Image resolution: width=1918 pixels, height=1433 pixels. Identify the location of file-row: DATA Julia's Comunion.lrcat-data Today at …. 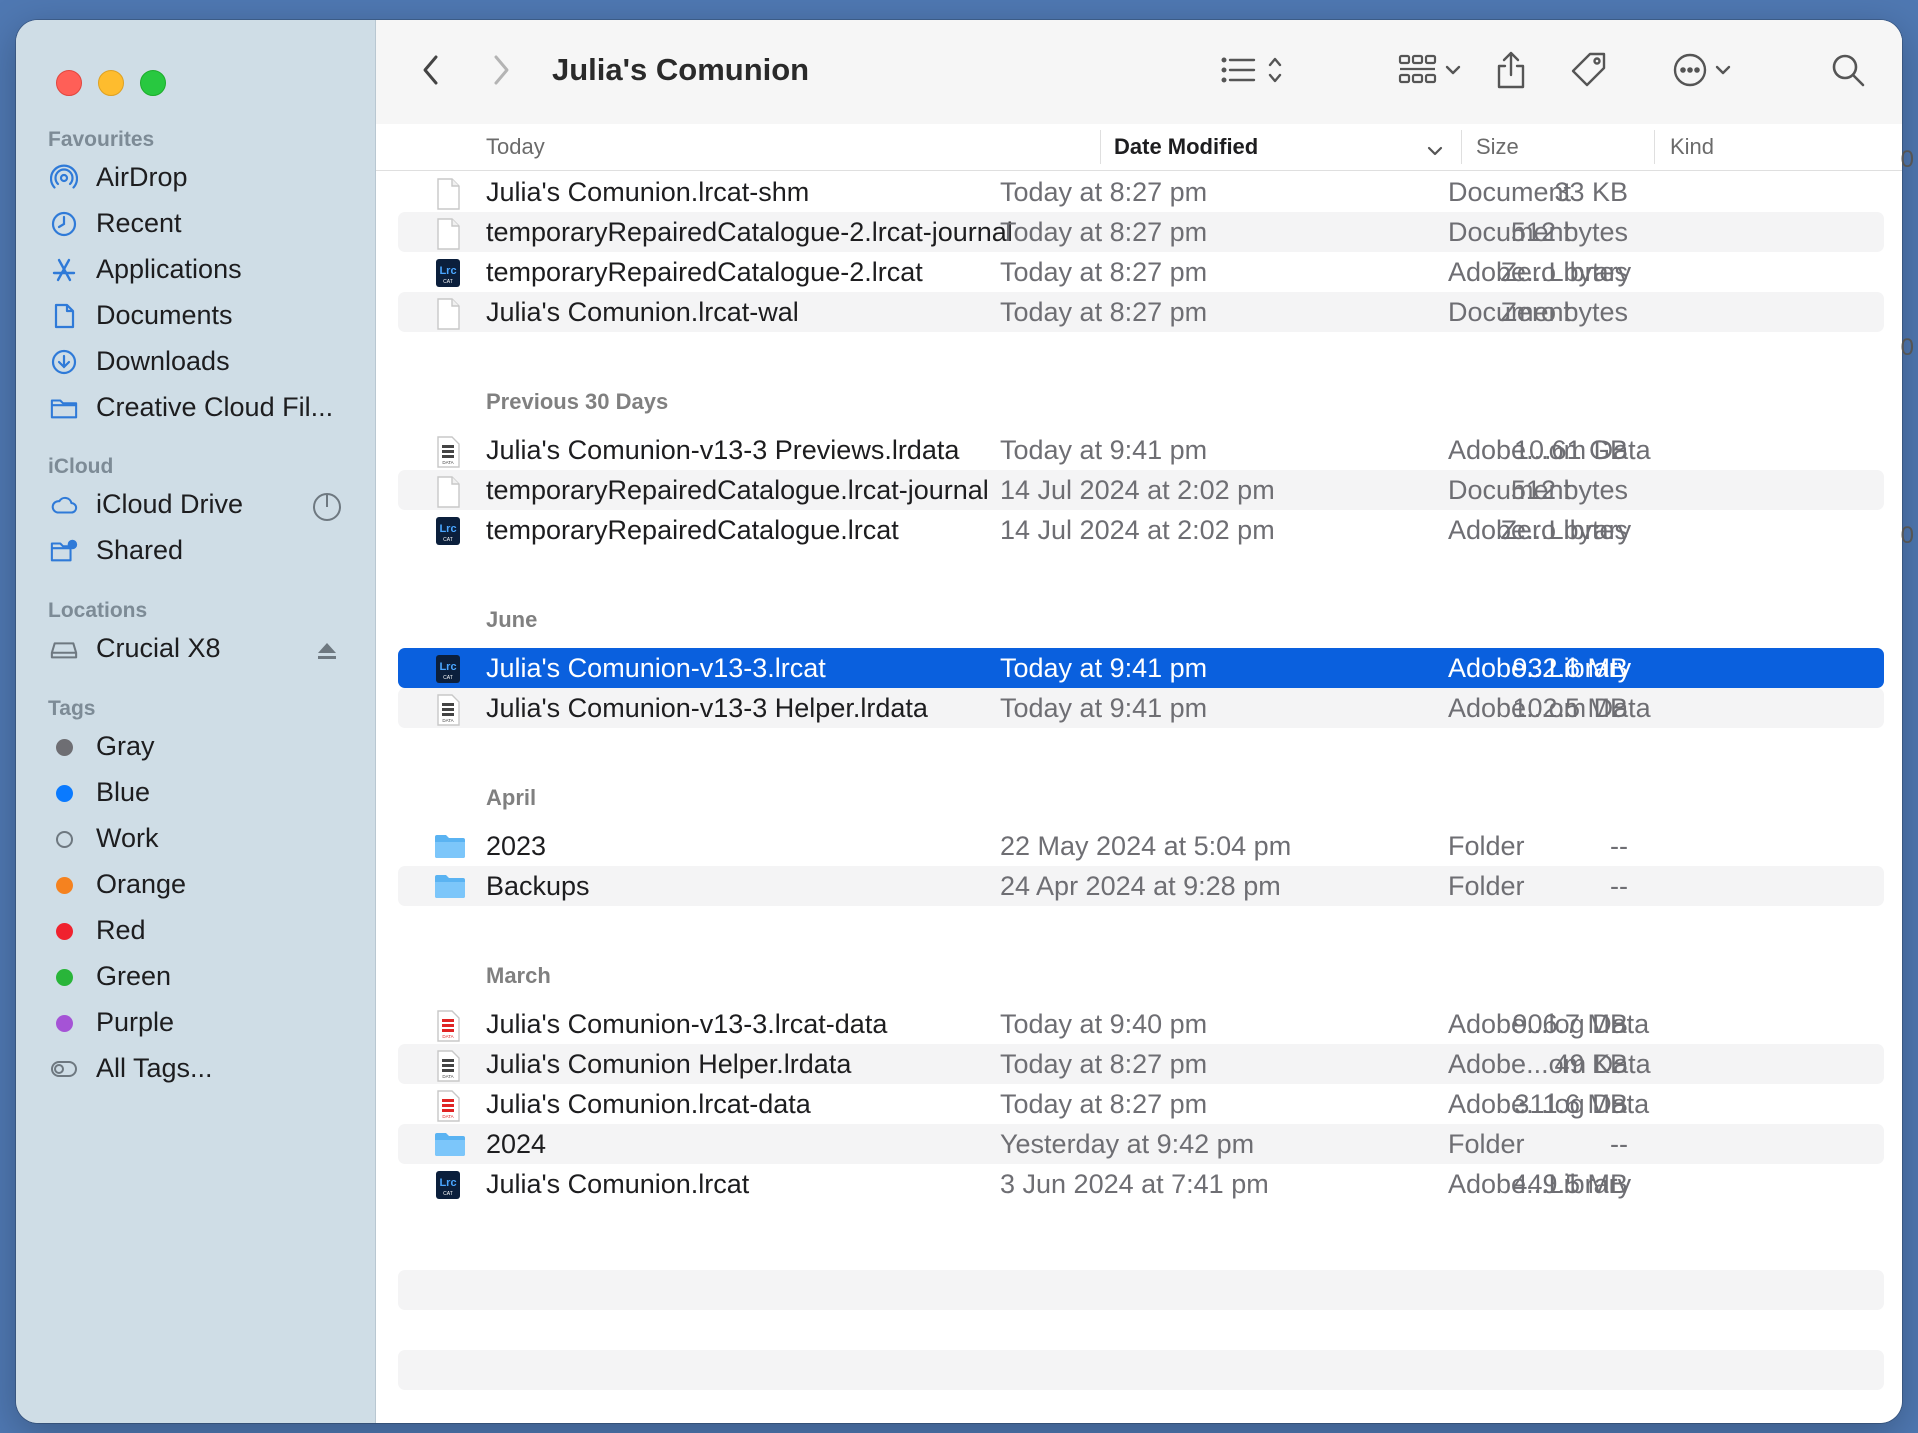
(1141, 1104).